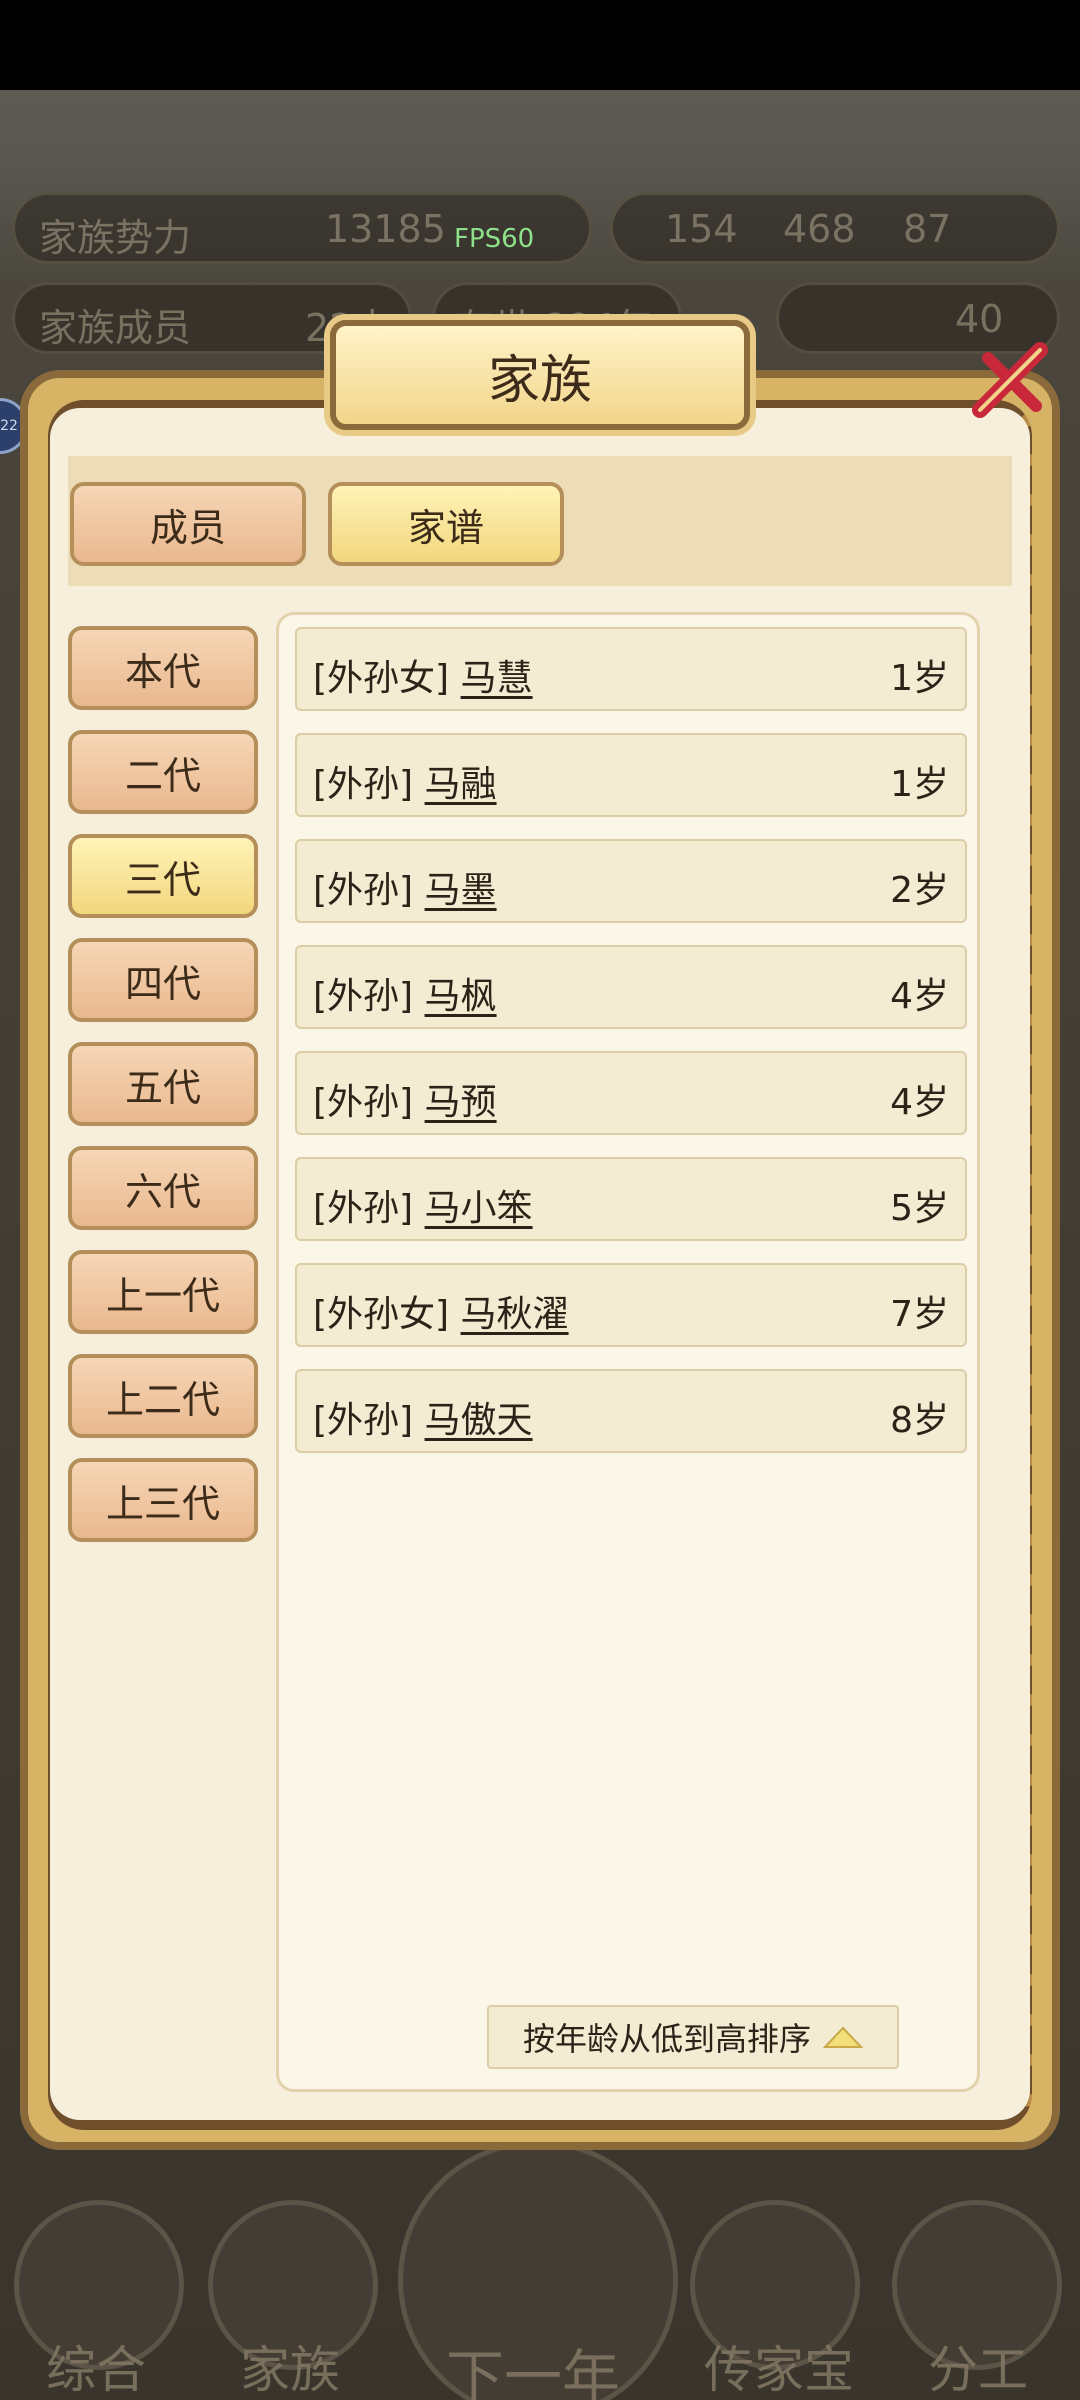 This screenshot has width=1080, height=2400. What do you see at coordinates (631, 987) in the screenshot?
I see `member-row: [外孙] 马枫 4岁` at bounding box center [631, 987].